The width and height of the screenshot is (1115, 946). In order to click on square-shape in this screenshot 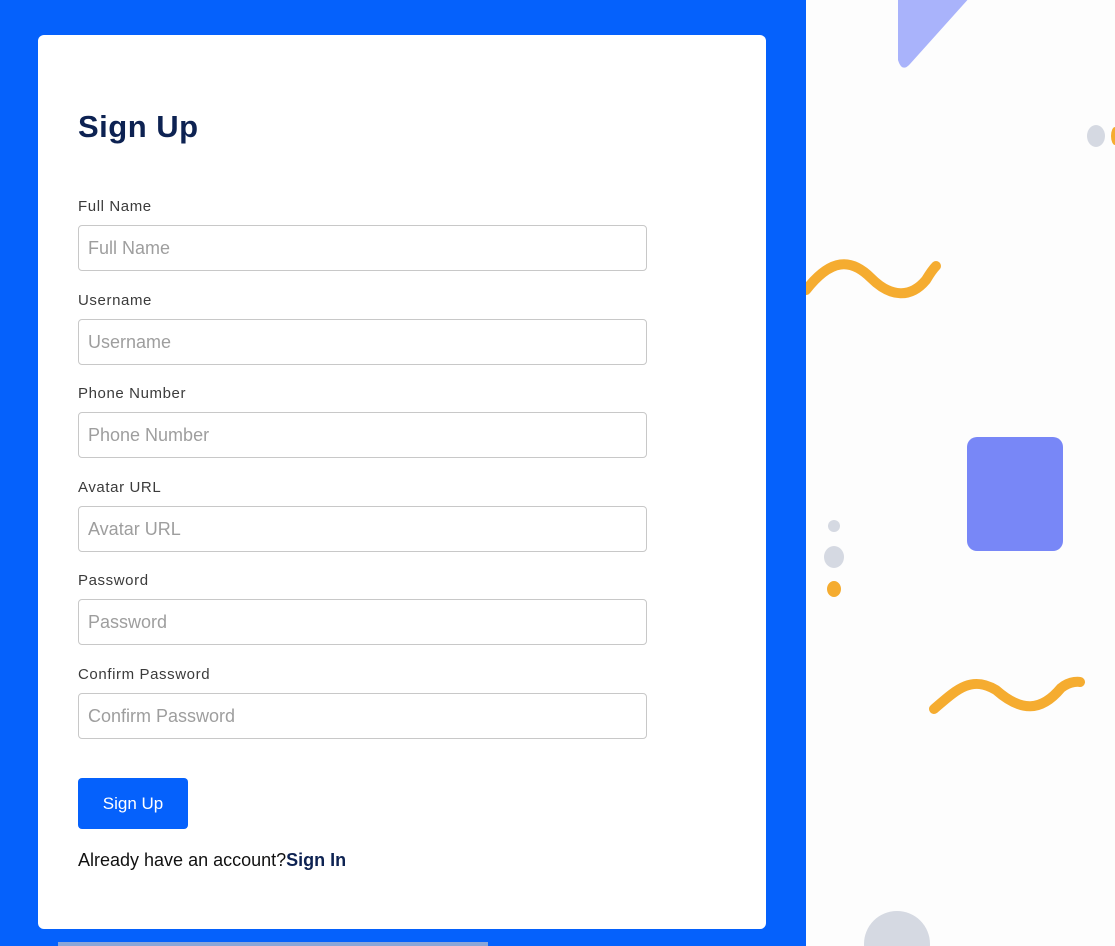, I will do `click(1015, 494)`.